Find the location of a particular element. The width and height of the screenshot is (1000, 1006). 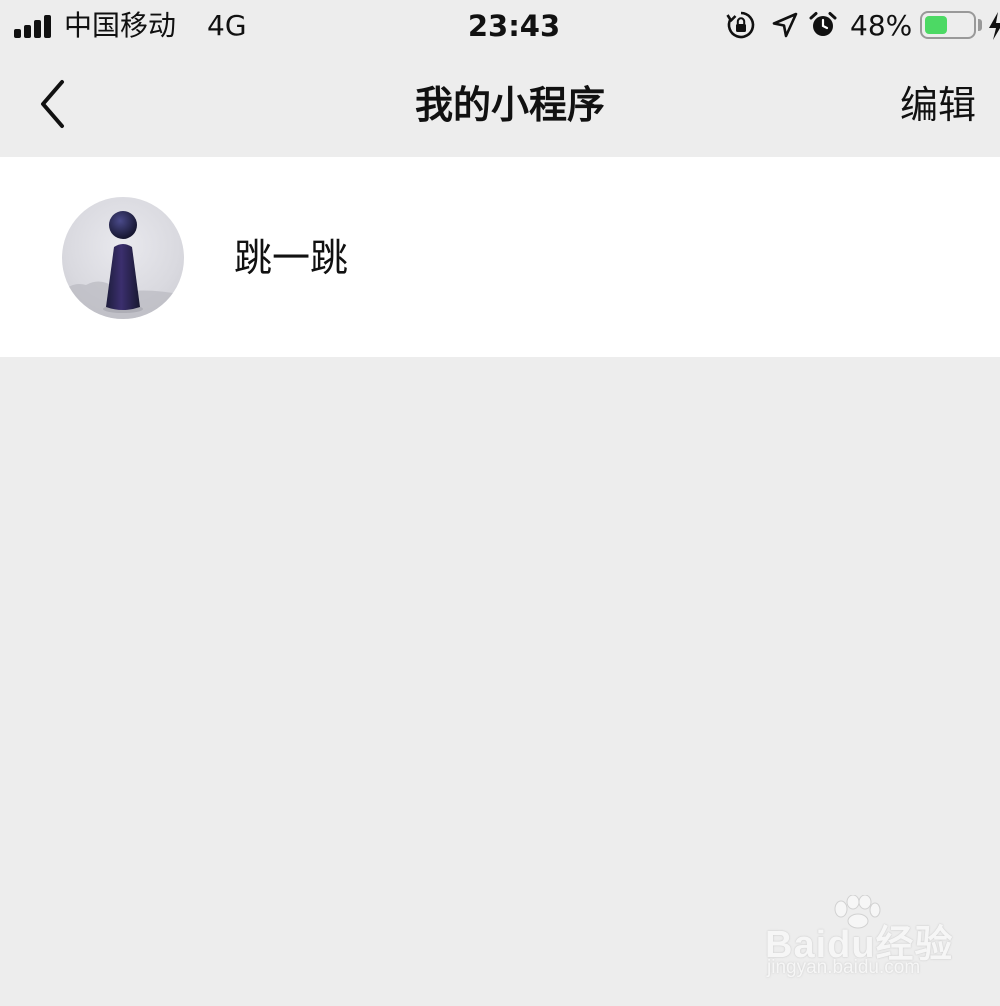

watermark-url: jingyan.baidu.com is located at coordinates (844, 967).